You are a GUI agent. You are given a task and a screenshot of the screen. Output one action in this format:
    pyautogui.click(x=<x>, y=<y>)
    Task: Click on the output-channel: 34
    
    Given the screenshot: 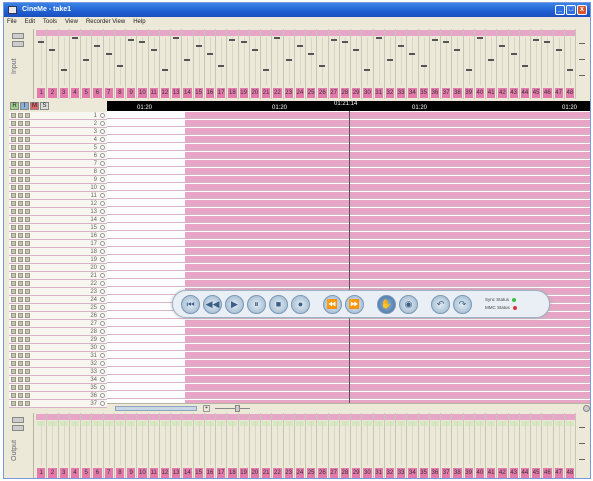 What is the action you would take?
    pyautogui.click(x=413, y=445)
    